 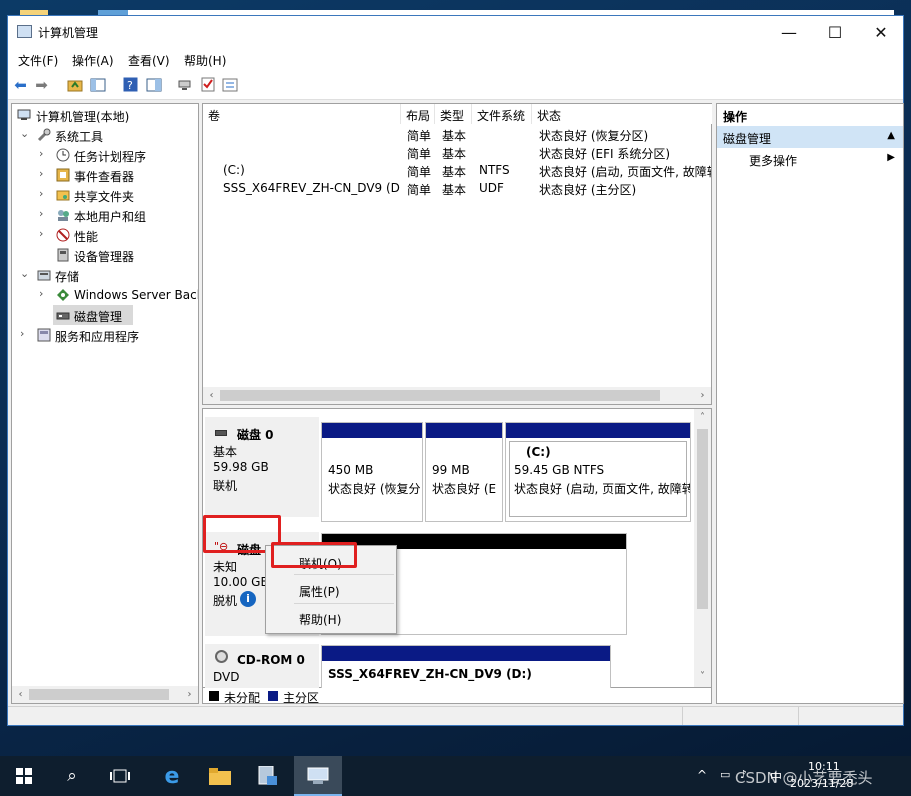 I want to click on cdrom-name: CD-ROM 0, so click(x=271, y=660).